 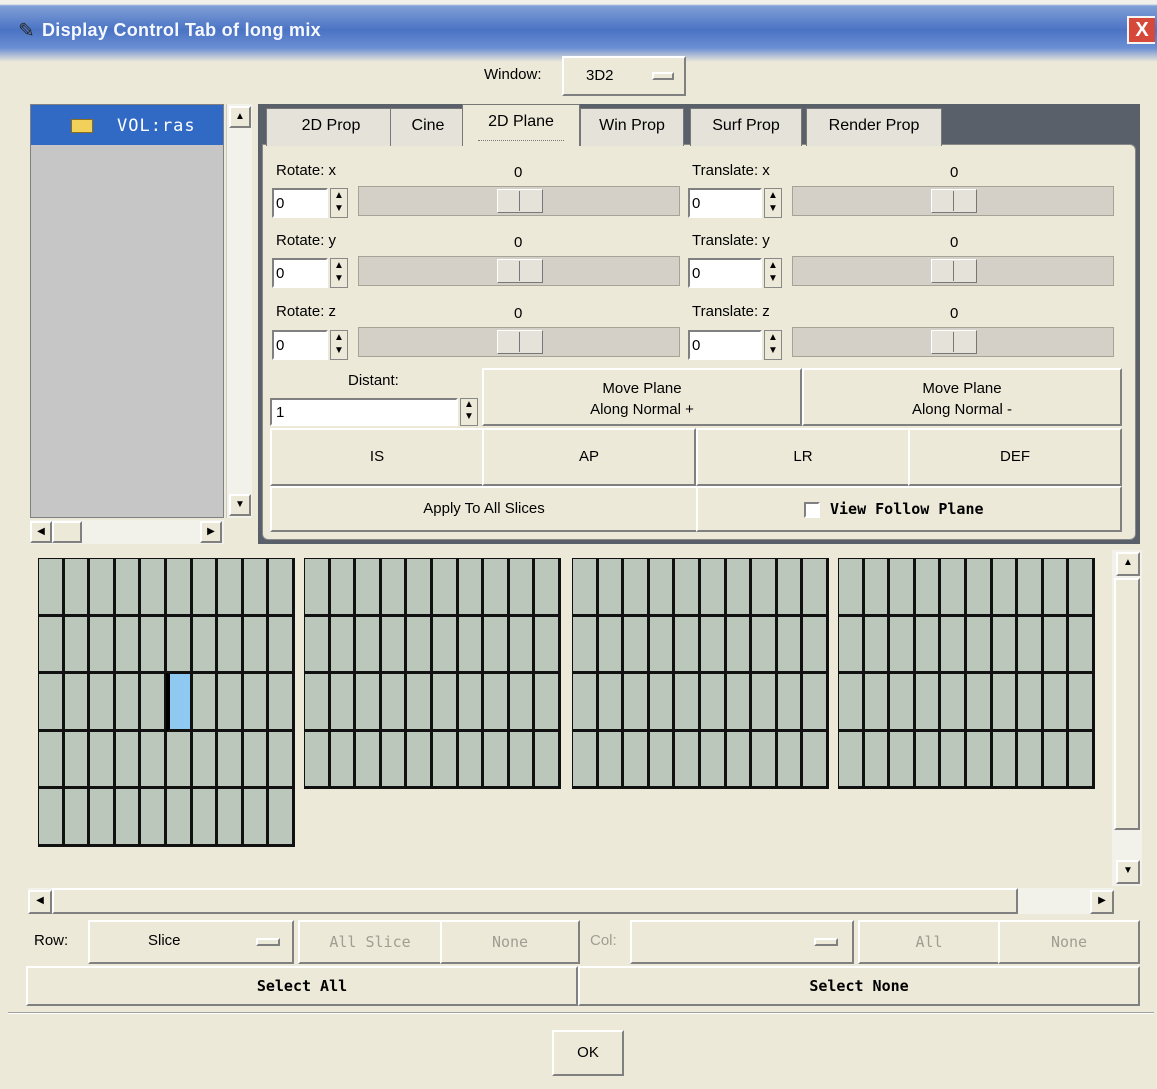 I want to click on move-plane-minus-button: Move Plane Along Normal -, so click(x=962, y=397).